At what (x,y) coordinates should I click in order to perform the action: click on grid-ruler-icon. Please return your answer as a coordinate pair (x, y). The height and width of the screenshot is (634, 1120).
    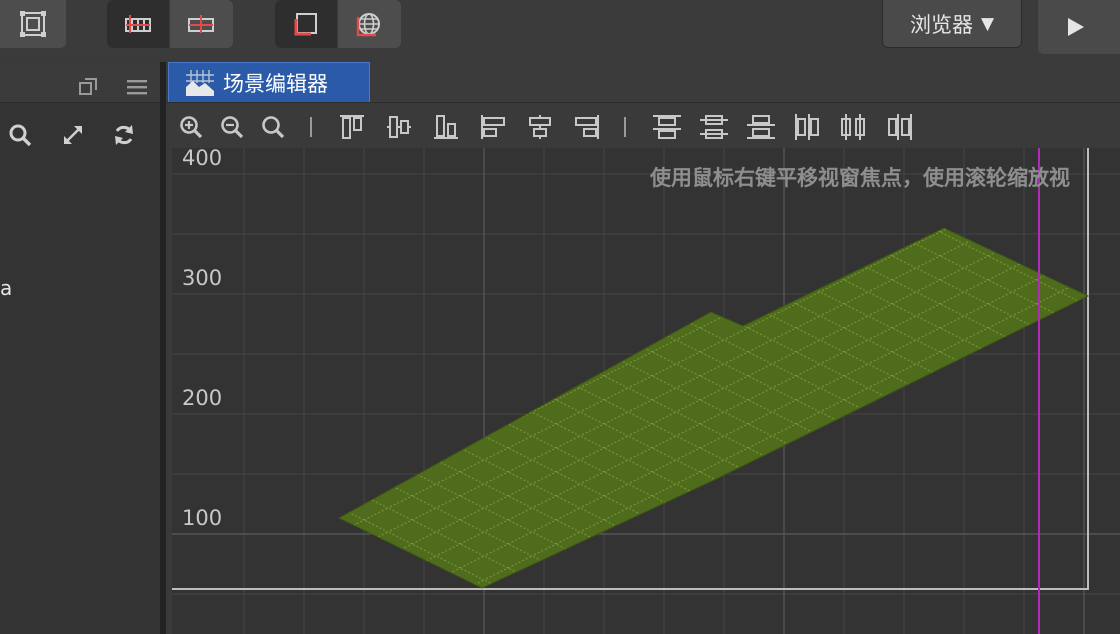
    Looking at the image, I should click on (138, 24).